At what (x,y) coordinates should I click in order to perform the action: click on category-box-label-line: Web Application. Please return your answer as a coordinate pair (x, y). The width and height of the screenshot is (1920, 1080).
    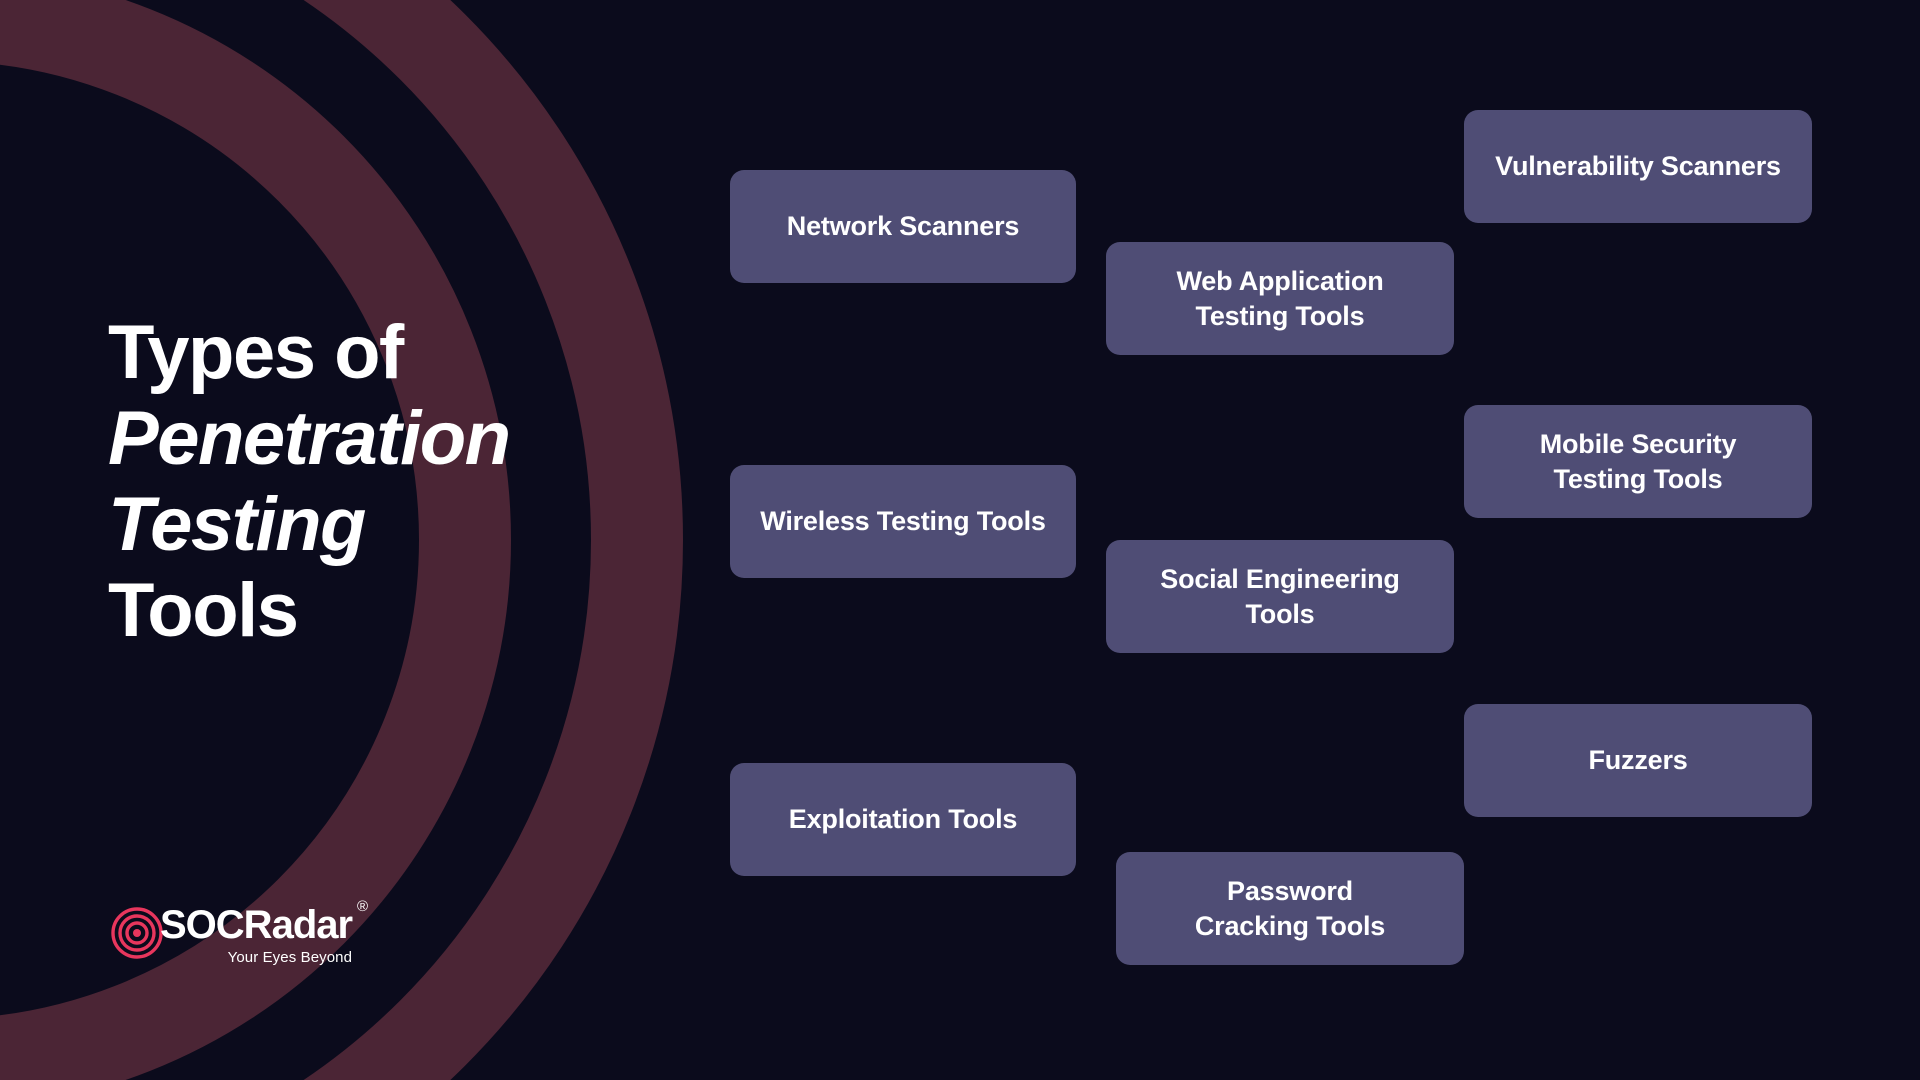
    Looking at the image, I should click on (1280, 280).